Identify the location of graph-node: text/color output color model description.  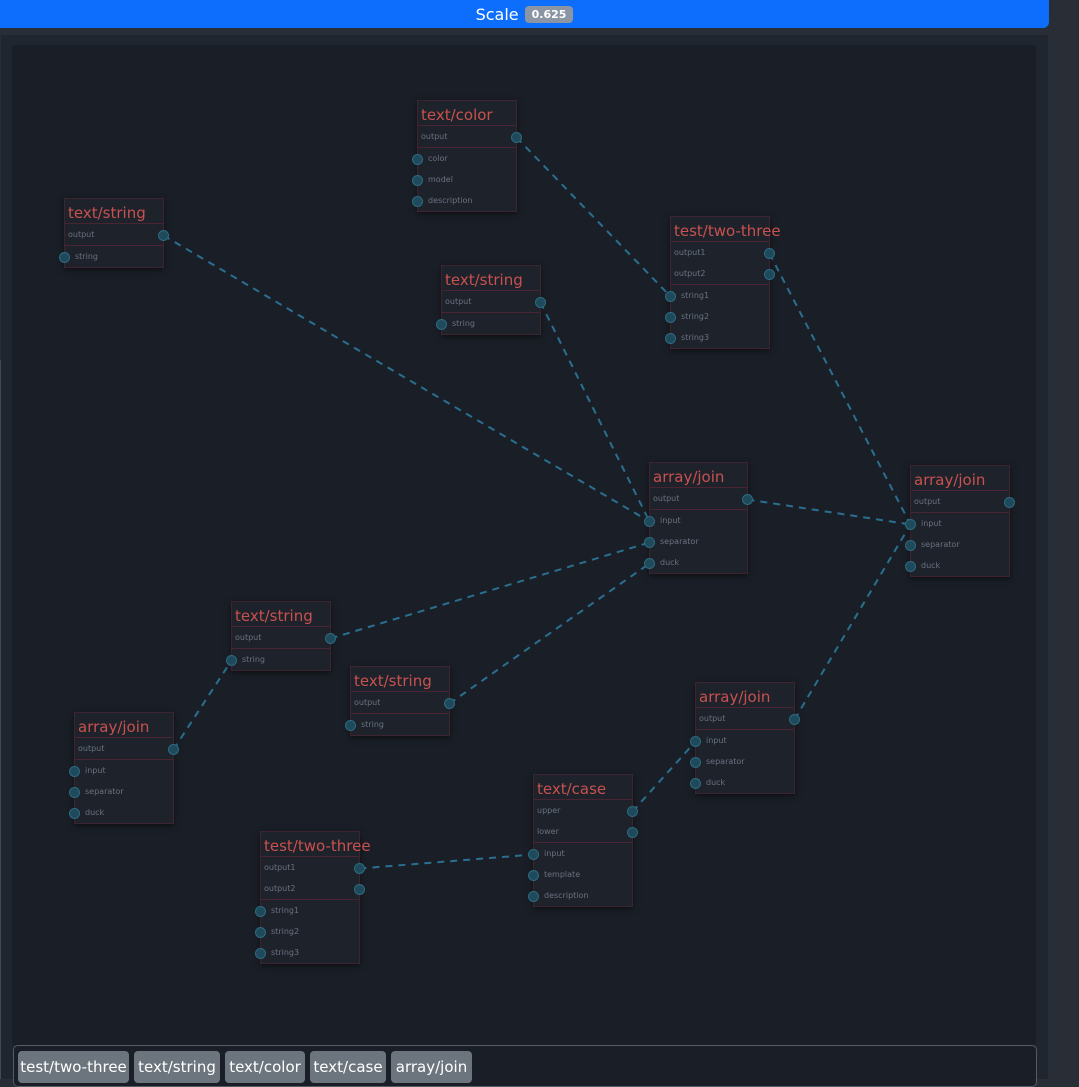
(467, 156).